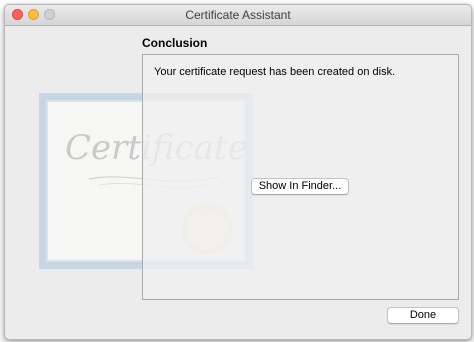 This screenshot has height=342, width=474. What do you see at coordinates (423, 315) in the screenshot?
I see `done-button: Done` at bounding box center [423, 315].